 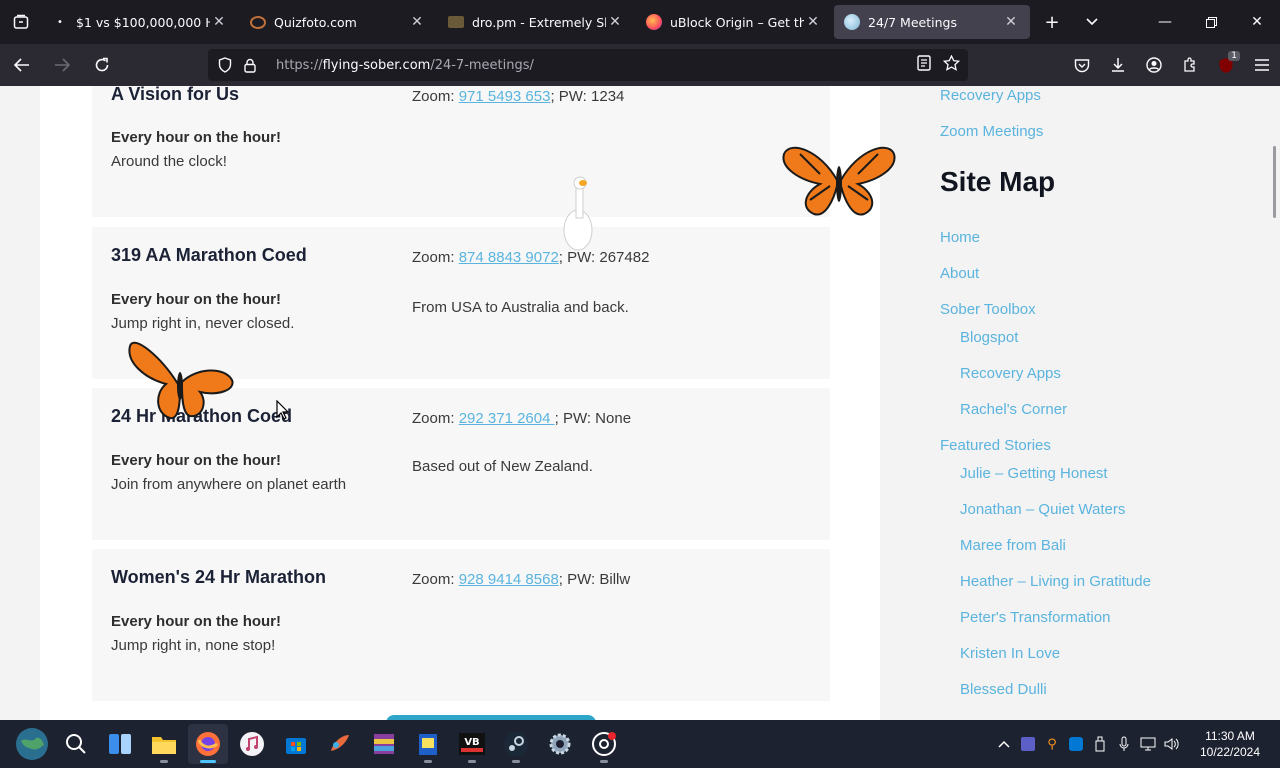 What do you see at coordinates (169, 161) in the screenshot?
I see `meeting-description: Around the clock!` at bounding box center [169, 161].